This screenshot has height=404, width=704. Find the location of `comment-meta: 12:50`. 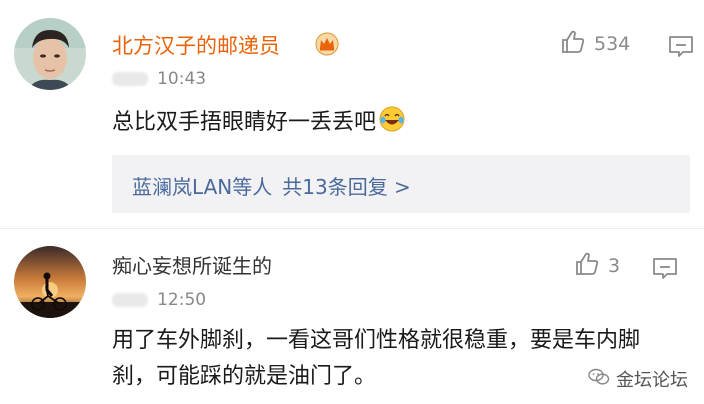

comment-meta: 12:50 is located at coordinates (159, 300).